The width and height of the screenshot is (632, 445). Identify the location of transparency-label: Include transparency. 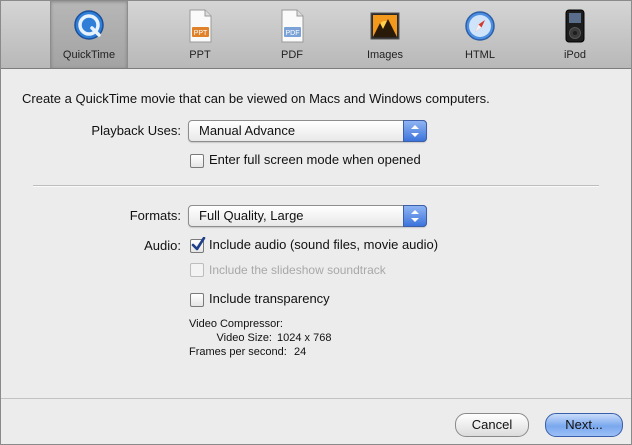
(269, 298).